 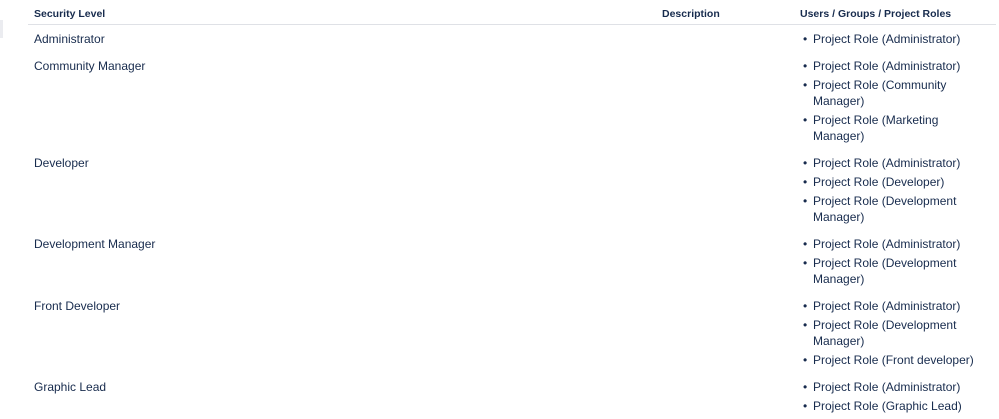 What do you see at coordinates (95, 244) in the screenshot?
I see `security-level-name: Development Manager` at bounding box center [95, 244].